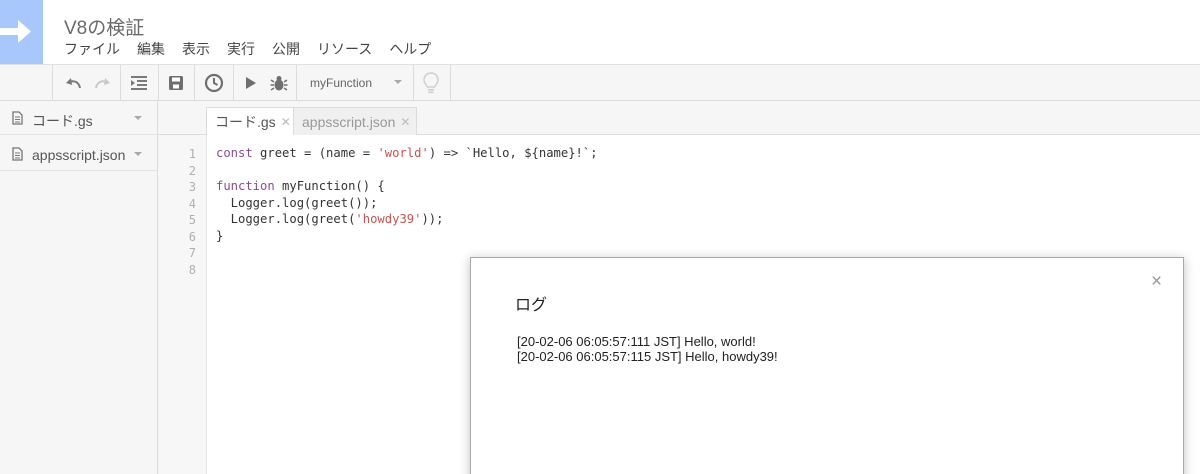 This screenshot has width=1200, height=474. Describe the element at coordinates (245, 122) in the screenshot. I see `tab-label: コード.gs` at that location.